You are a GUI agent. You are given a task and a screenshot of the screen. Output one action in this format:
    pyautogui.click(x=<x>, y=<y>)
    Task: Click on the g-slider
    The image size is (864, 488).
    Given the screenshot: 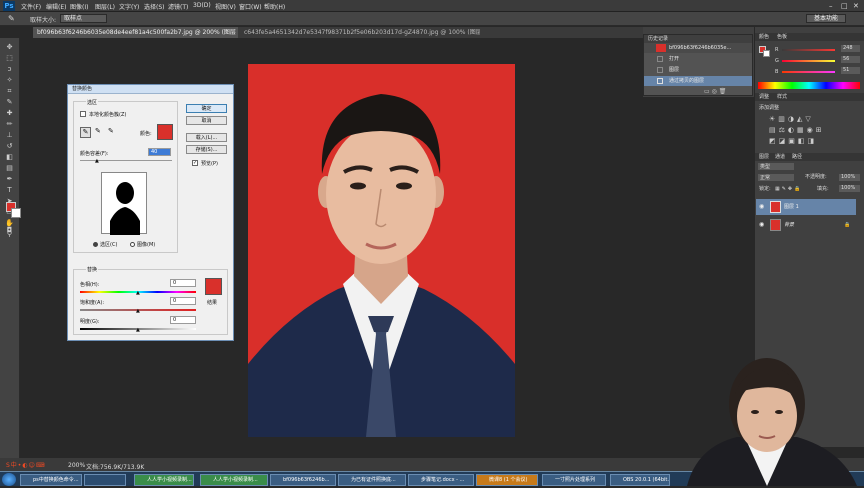 What is the action you would take?
    pyautogui.click(x=808, y=61)
    